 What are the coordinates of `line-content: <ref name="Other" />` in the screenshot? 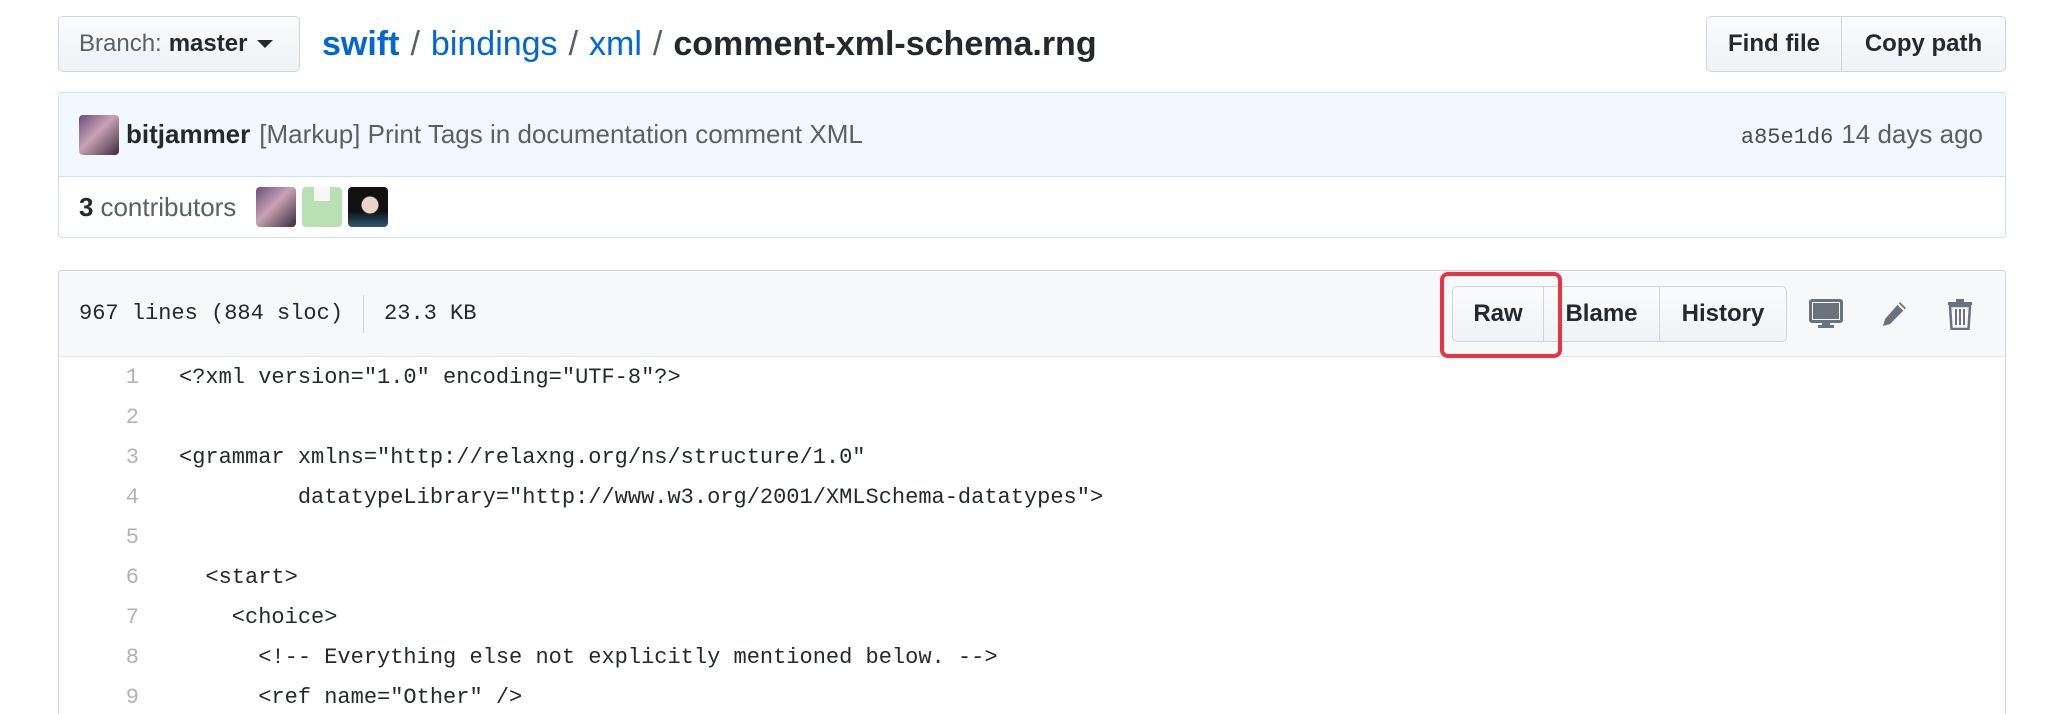 It's located at (351, 697).